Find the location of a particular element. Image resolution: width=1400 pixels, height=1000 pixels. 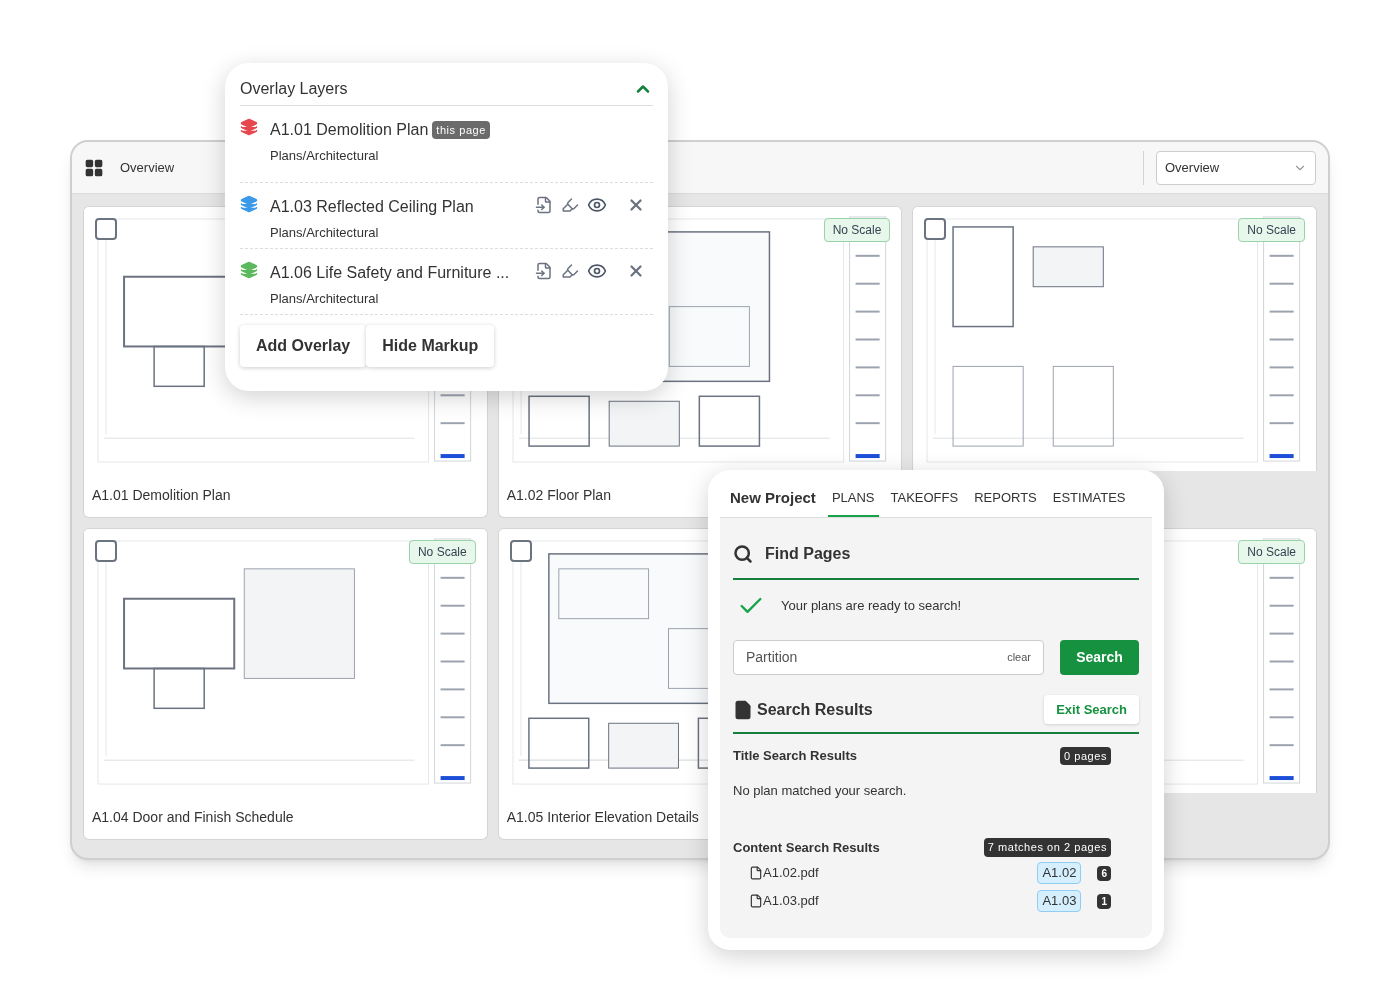

count-badge: 7 matches on 2 pages is located at coordinates (1047, 847).